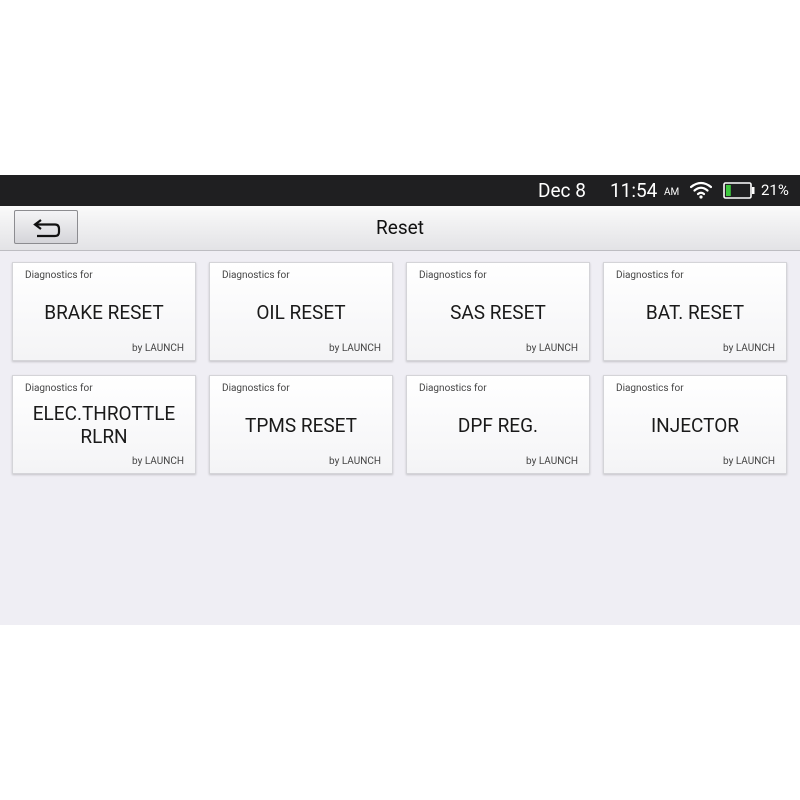  I want to click on tile-label: ELEC.THROTTLE RLRN, so click(104, 425).